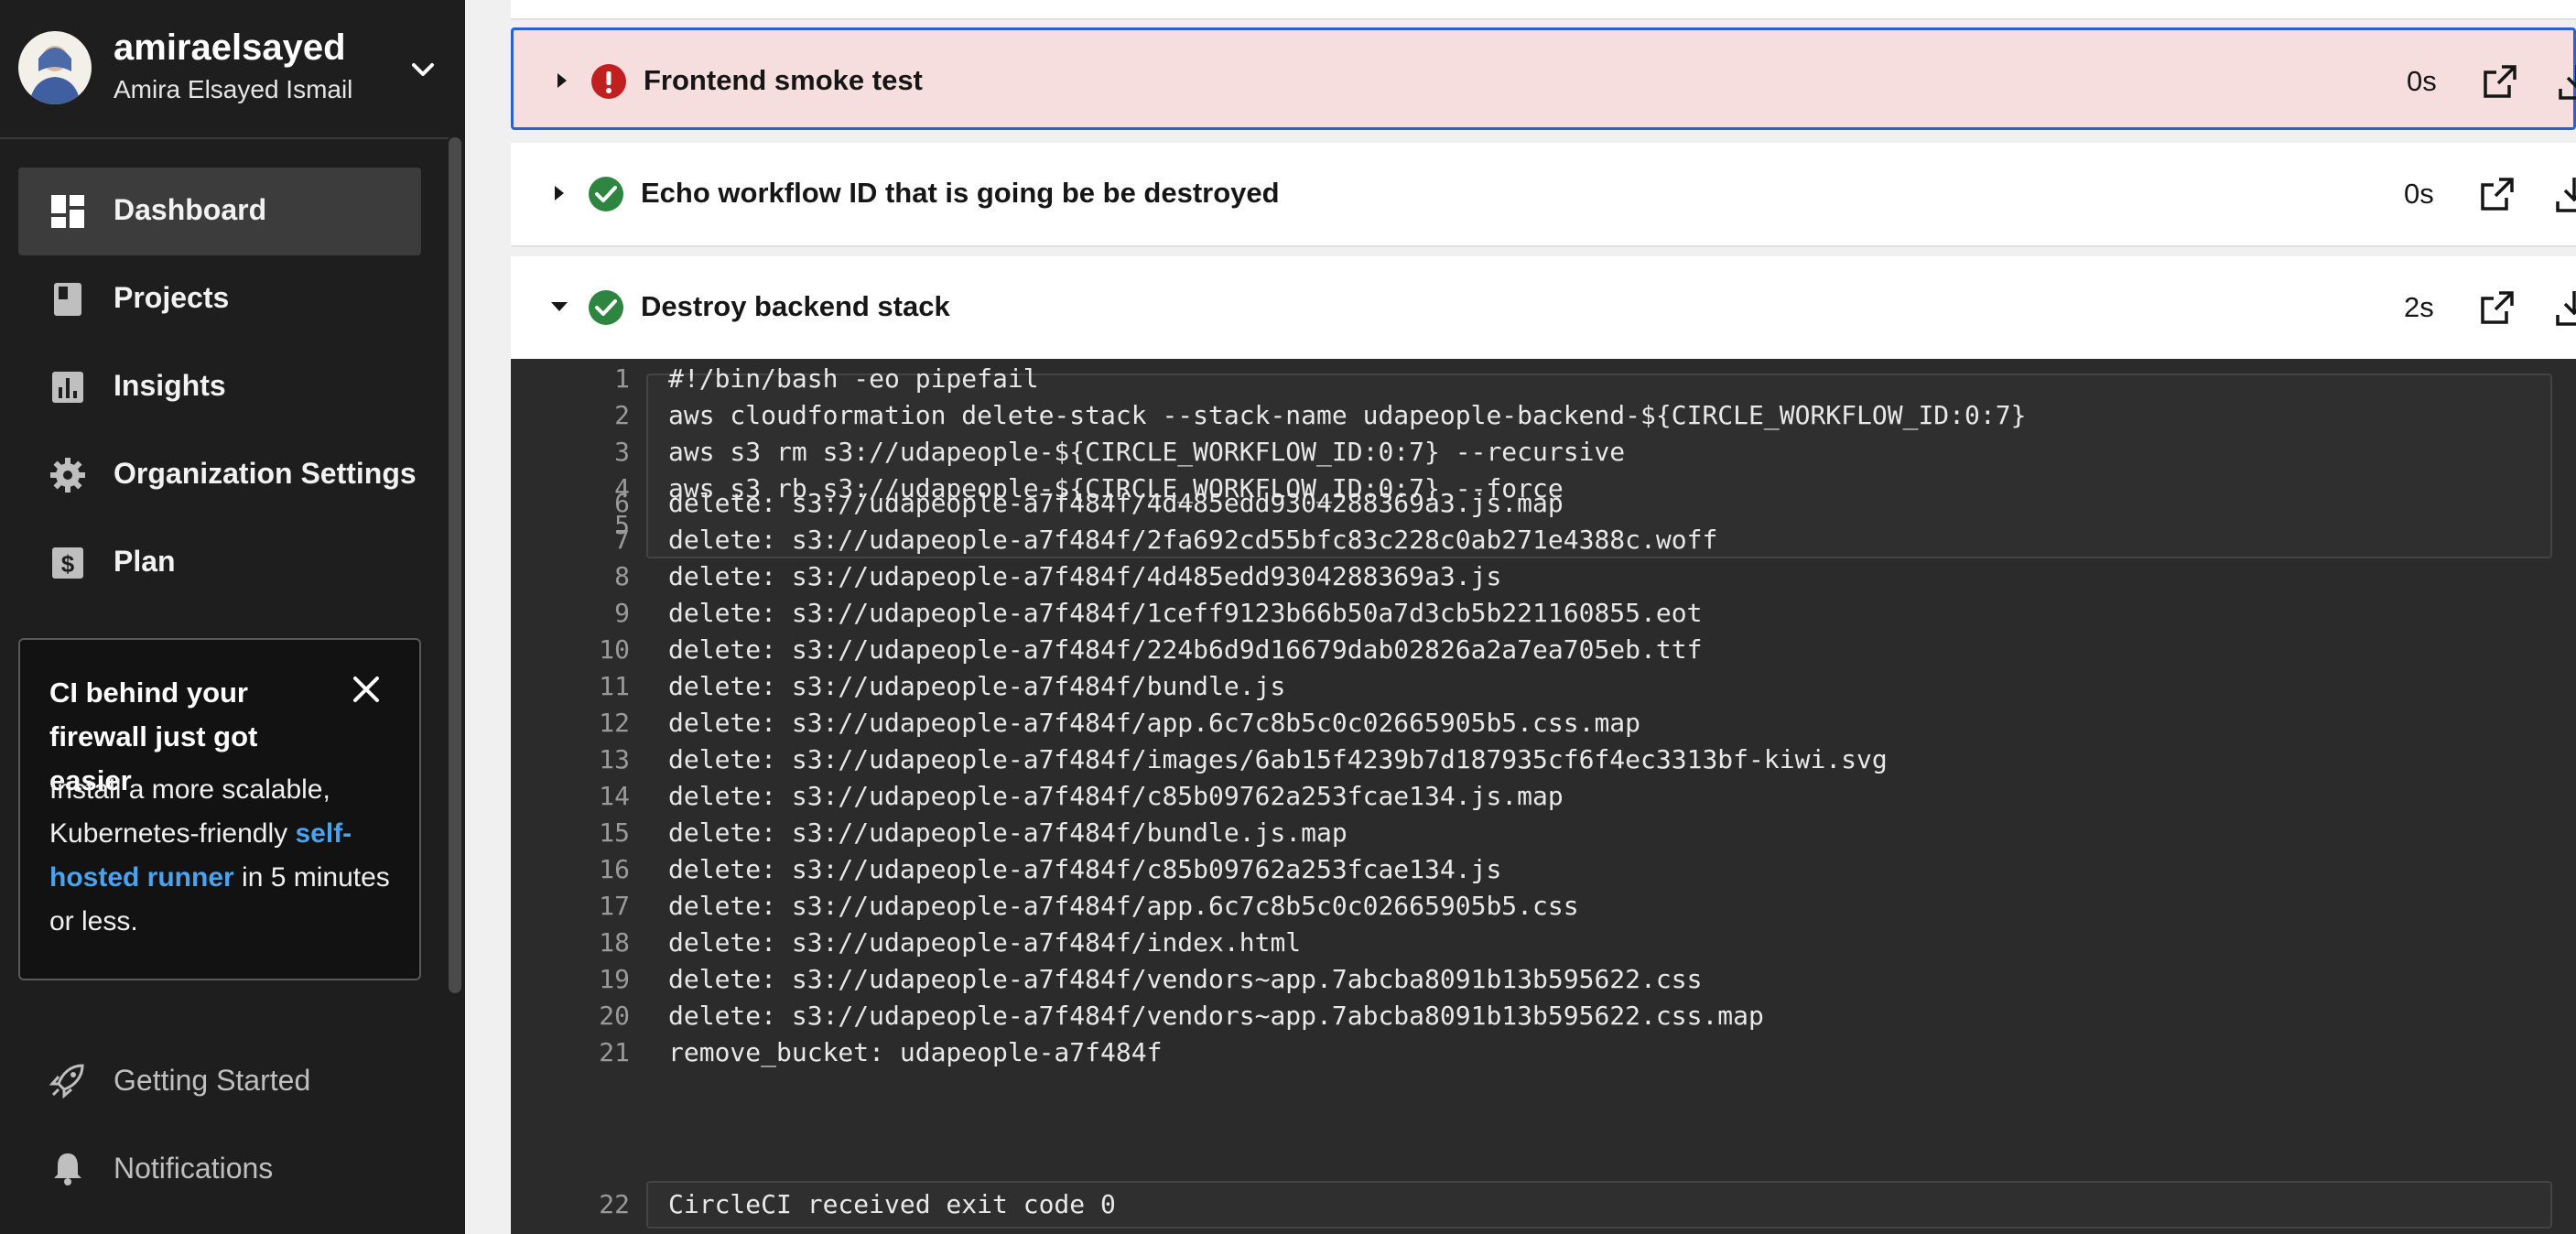 The width and height of the screenshot is (2576, 1234). Describe the element at coordinates (1544, 308) in the screenshot. I see `step-row-destroy-backend-stack: Destroy backend stack 2s` at that location.